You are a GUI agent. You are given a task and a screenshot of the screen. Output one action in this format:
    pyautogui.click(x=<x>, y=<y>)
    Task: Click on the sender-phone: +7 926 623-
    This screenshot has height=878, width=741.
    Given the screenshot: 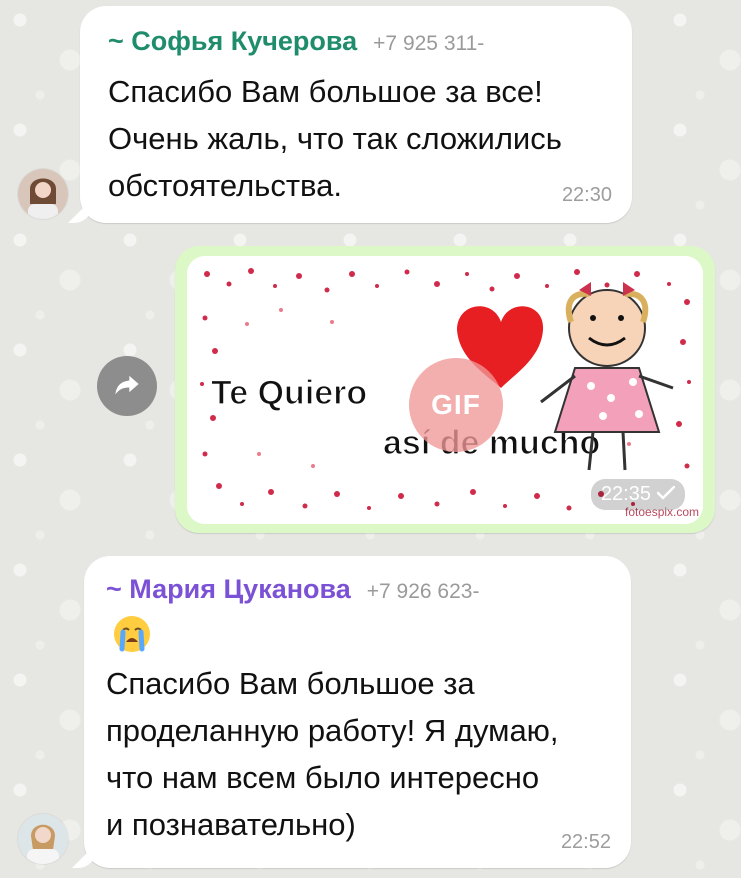 What is the action you would take?
    pyautogui.click(x=423, y=591)
    